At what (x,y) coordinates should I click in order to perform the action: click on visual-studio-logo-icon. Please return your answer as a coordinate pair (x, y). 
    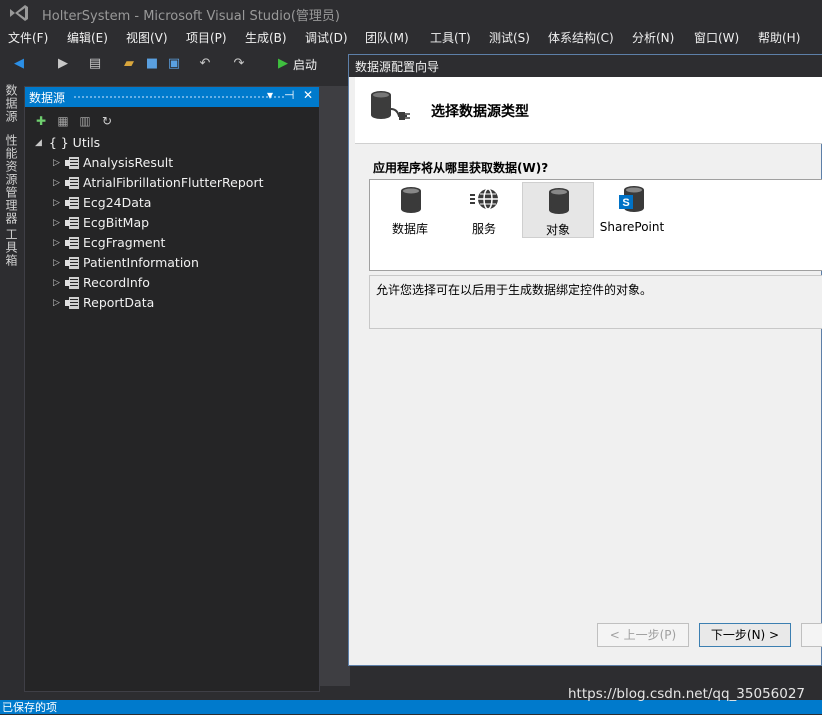
    Looking at the image, I should click on (19, 13).